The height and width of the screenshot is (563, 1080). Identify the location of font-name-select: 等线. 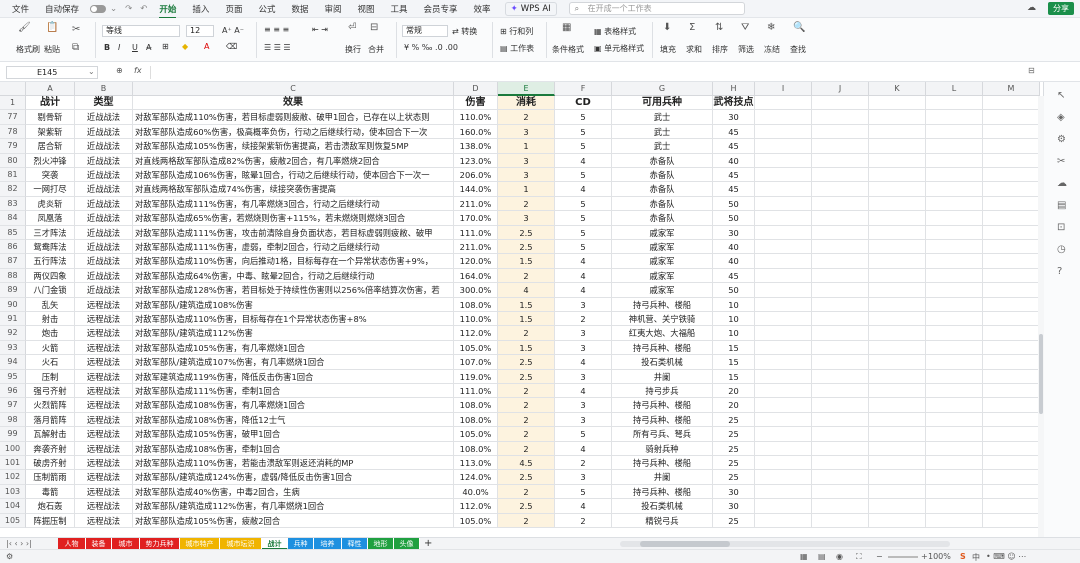
(141, 31).